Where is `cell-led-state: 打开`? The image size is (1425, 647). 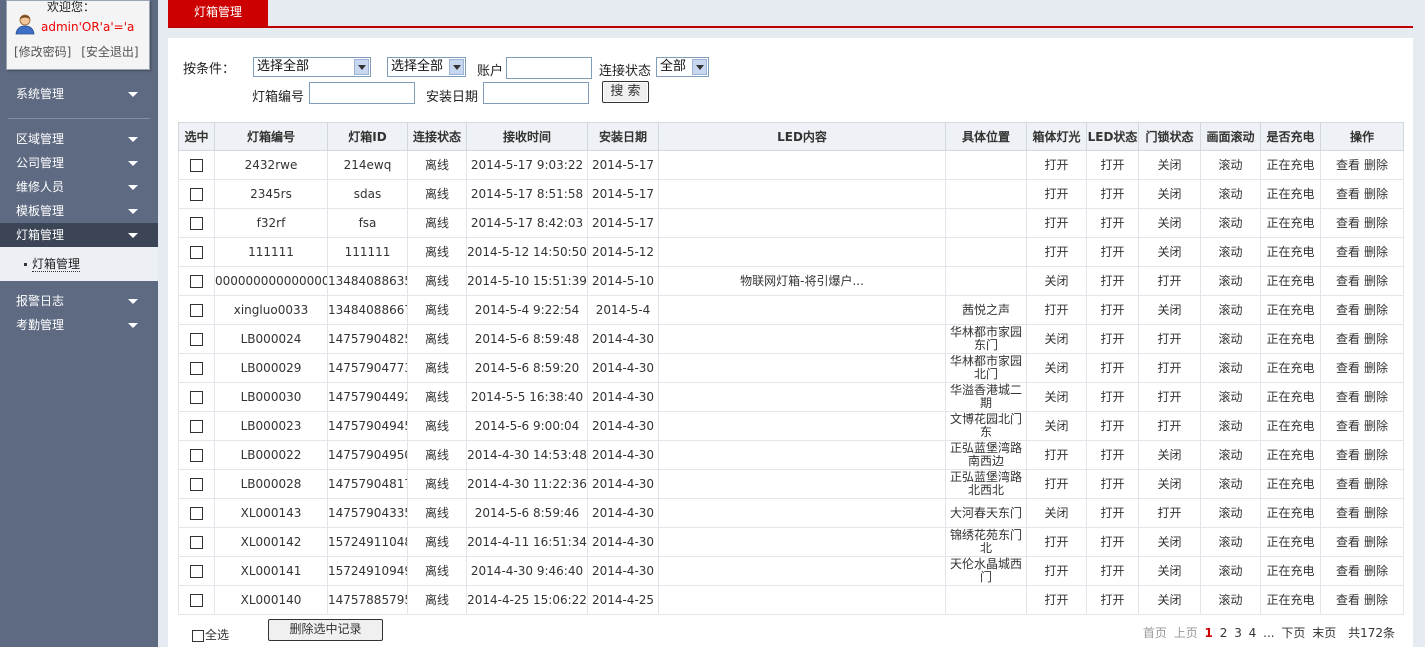
cell-led-state: 打开 is located at coordinates (1112, 484).